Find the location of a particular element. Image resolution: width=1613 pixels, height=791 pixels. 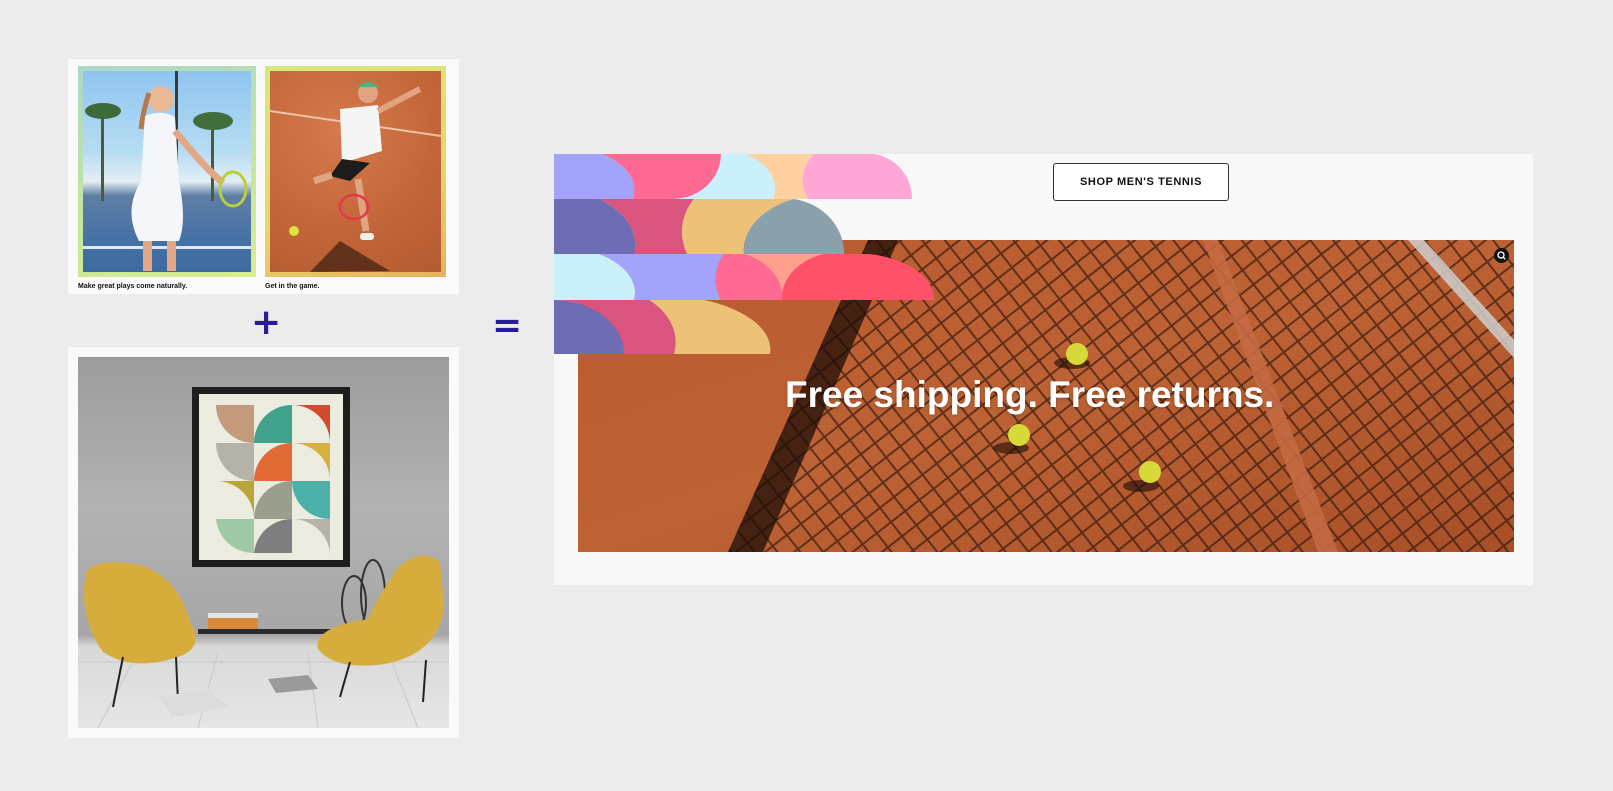

decorative-arc-pattern is located at coordinates (744, 254).